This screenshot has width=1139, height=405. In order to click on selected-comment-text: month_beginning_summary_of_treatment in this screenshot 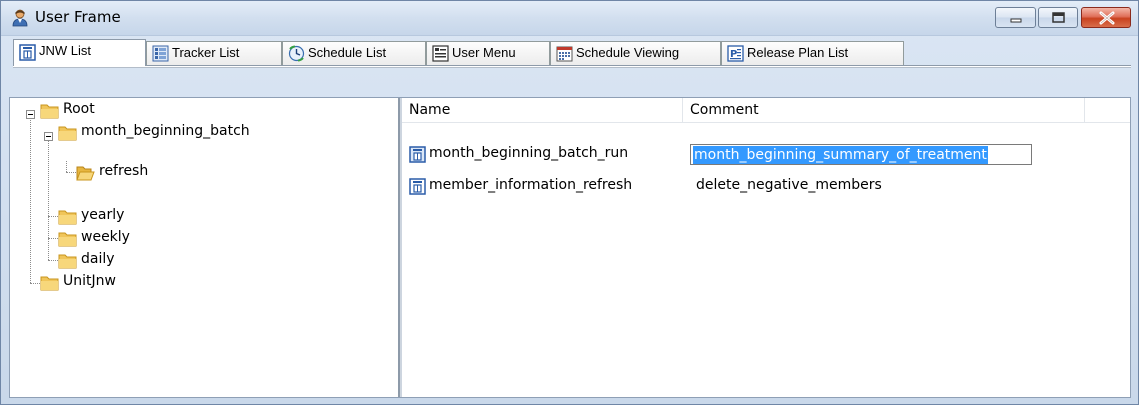, I will do `click(840, 155)`.